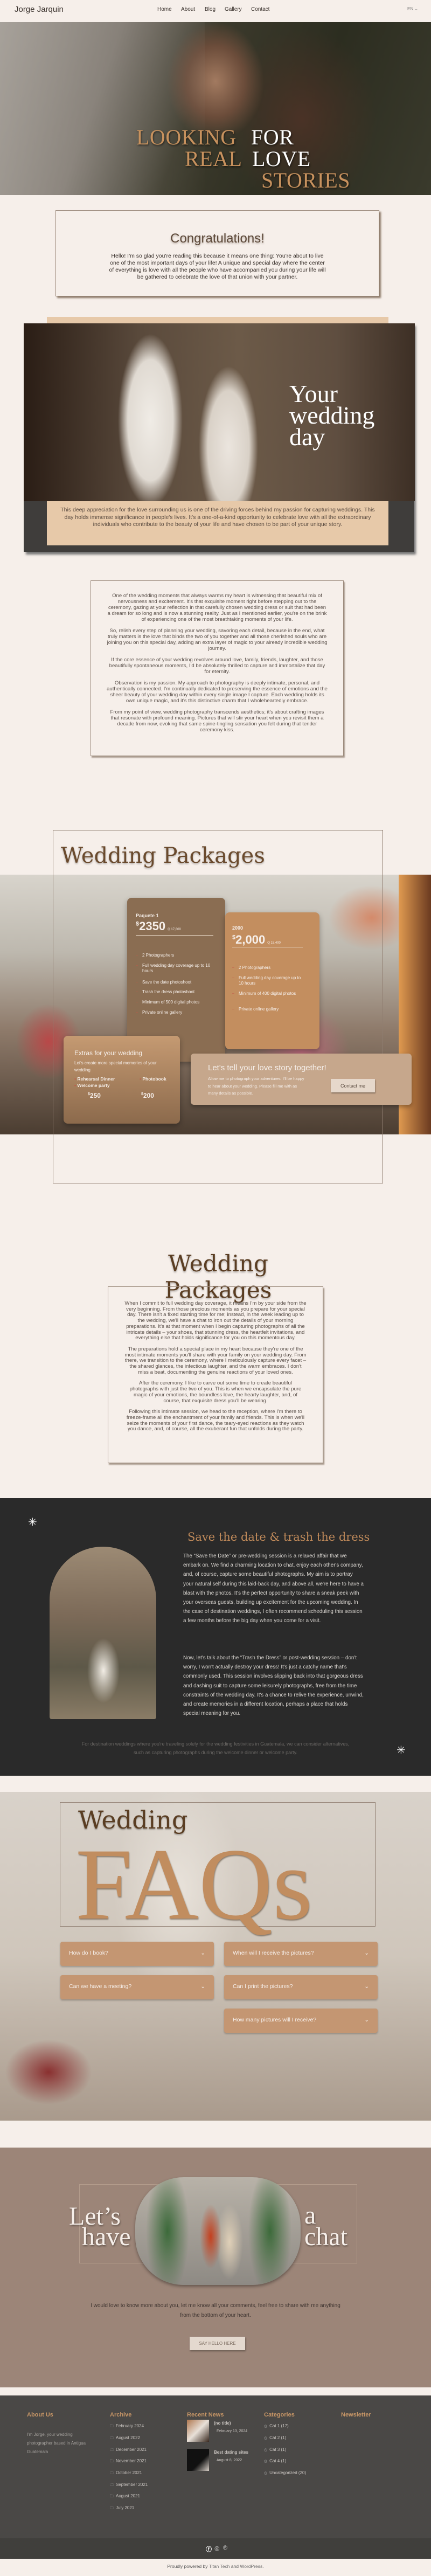 The image size is (431, 2576). I want to click on facebook-icon: ⓕ, so click(209, 2549).